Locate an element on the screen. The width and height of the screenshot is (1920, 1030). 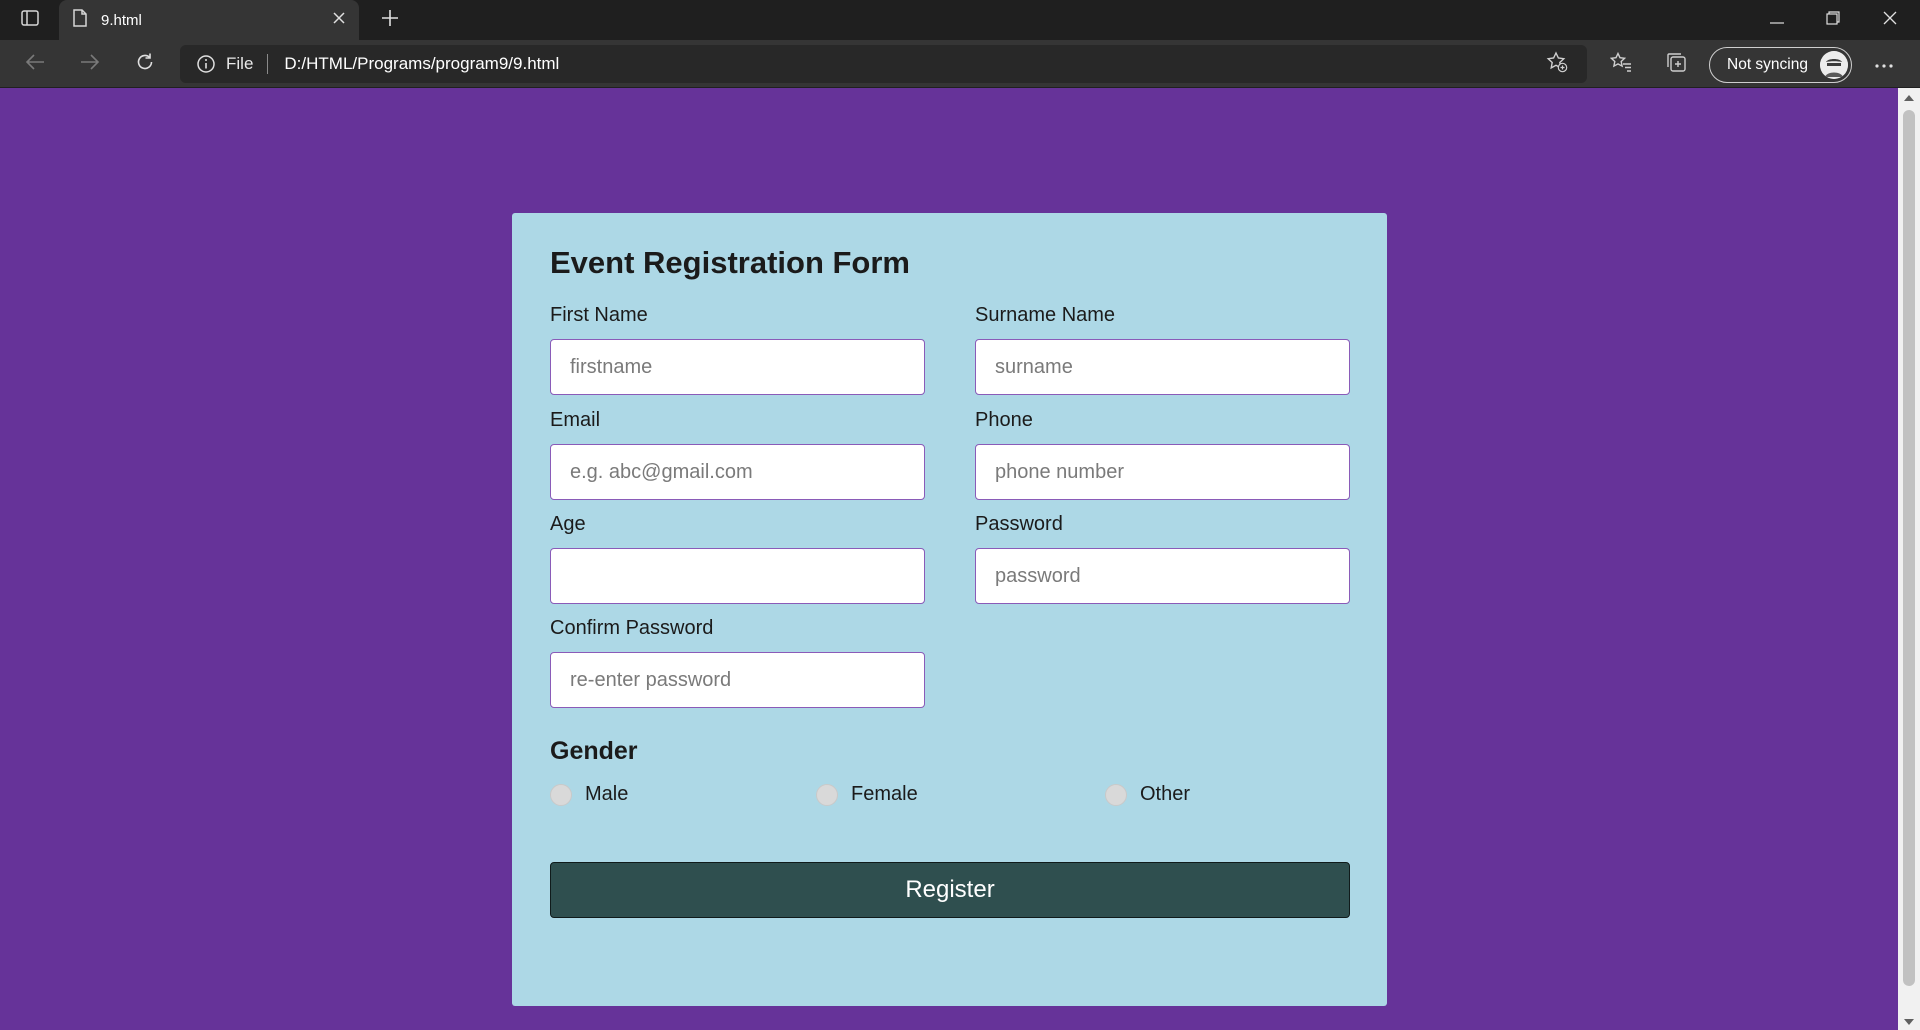
gender-label-other: Other is located at coordinates (1165, 794).